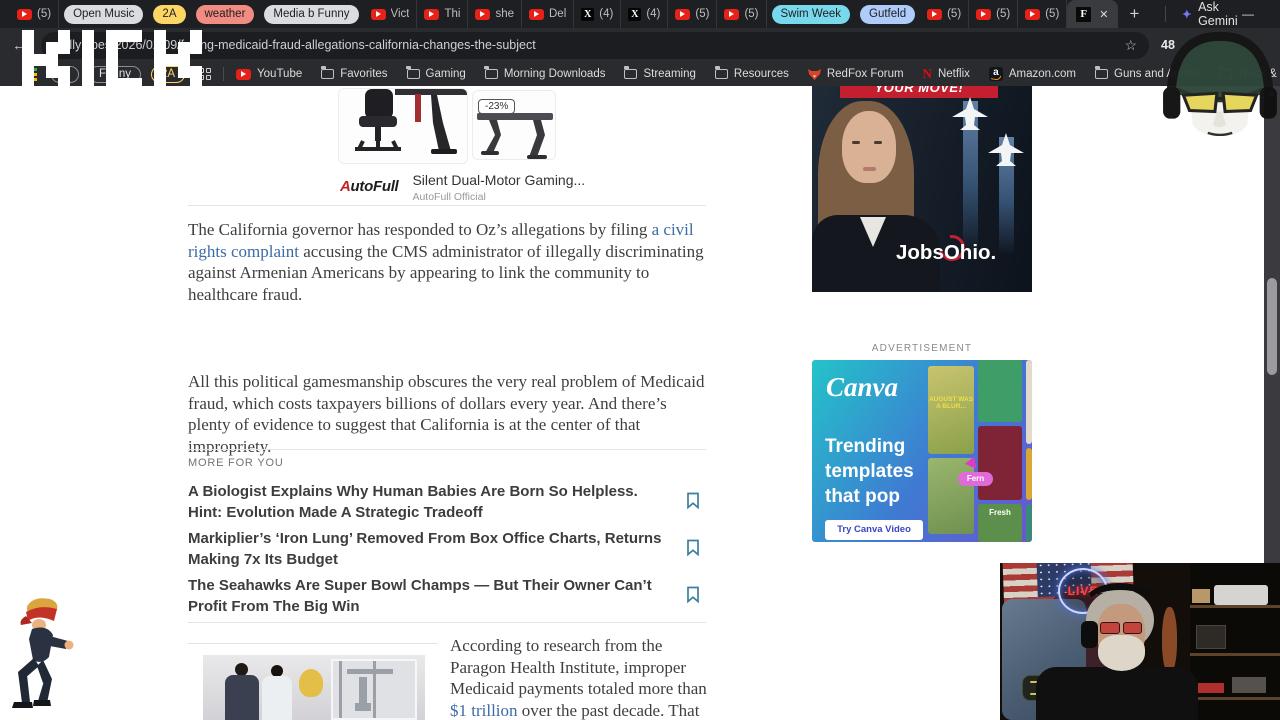 Image resolution: width=1280 pixels, height=720 pixels. What do you see at coordinates (1092, 14) in the screenshot?
I see `active-tab-forbes: F ✕` at bounding box center [1092, 14].